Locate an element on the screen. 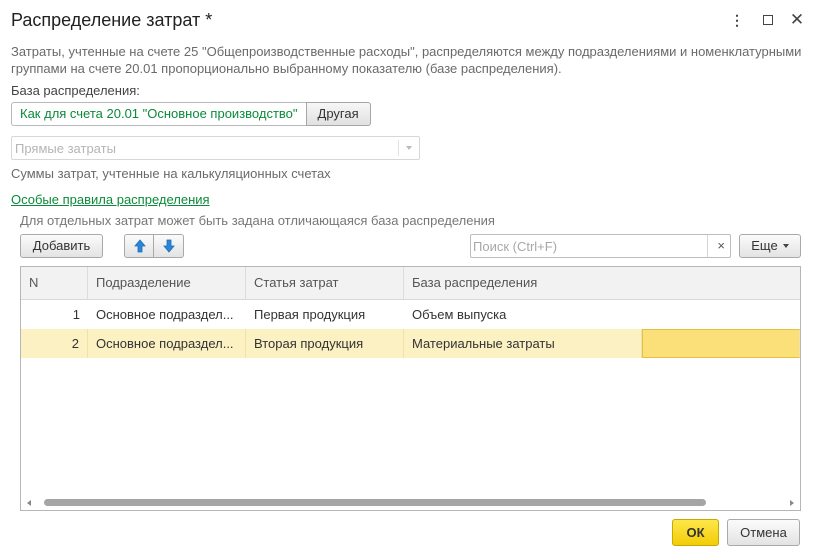 The width and height of the screenshot is (814, 556). scroll-left-icon is located at coordinates (29, 503).